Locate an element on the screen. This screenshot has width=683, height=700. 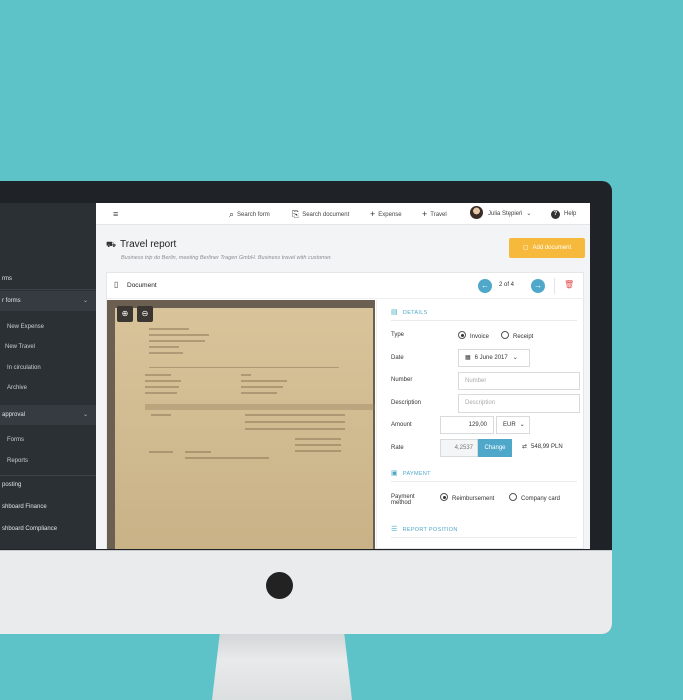
search-document-label: Search document is located at coordinates (326, 215).